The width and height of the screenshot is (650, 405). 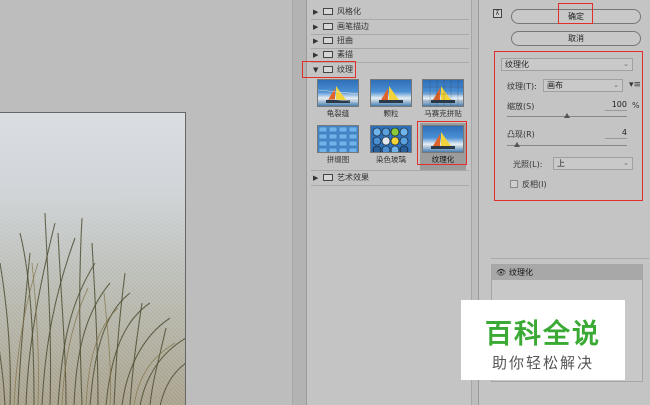 I want to click on filter-thumb-craquelure: 龟裂缝, so click(x=338, y=101).